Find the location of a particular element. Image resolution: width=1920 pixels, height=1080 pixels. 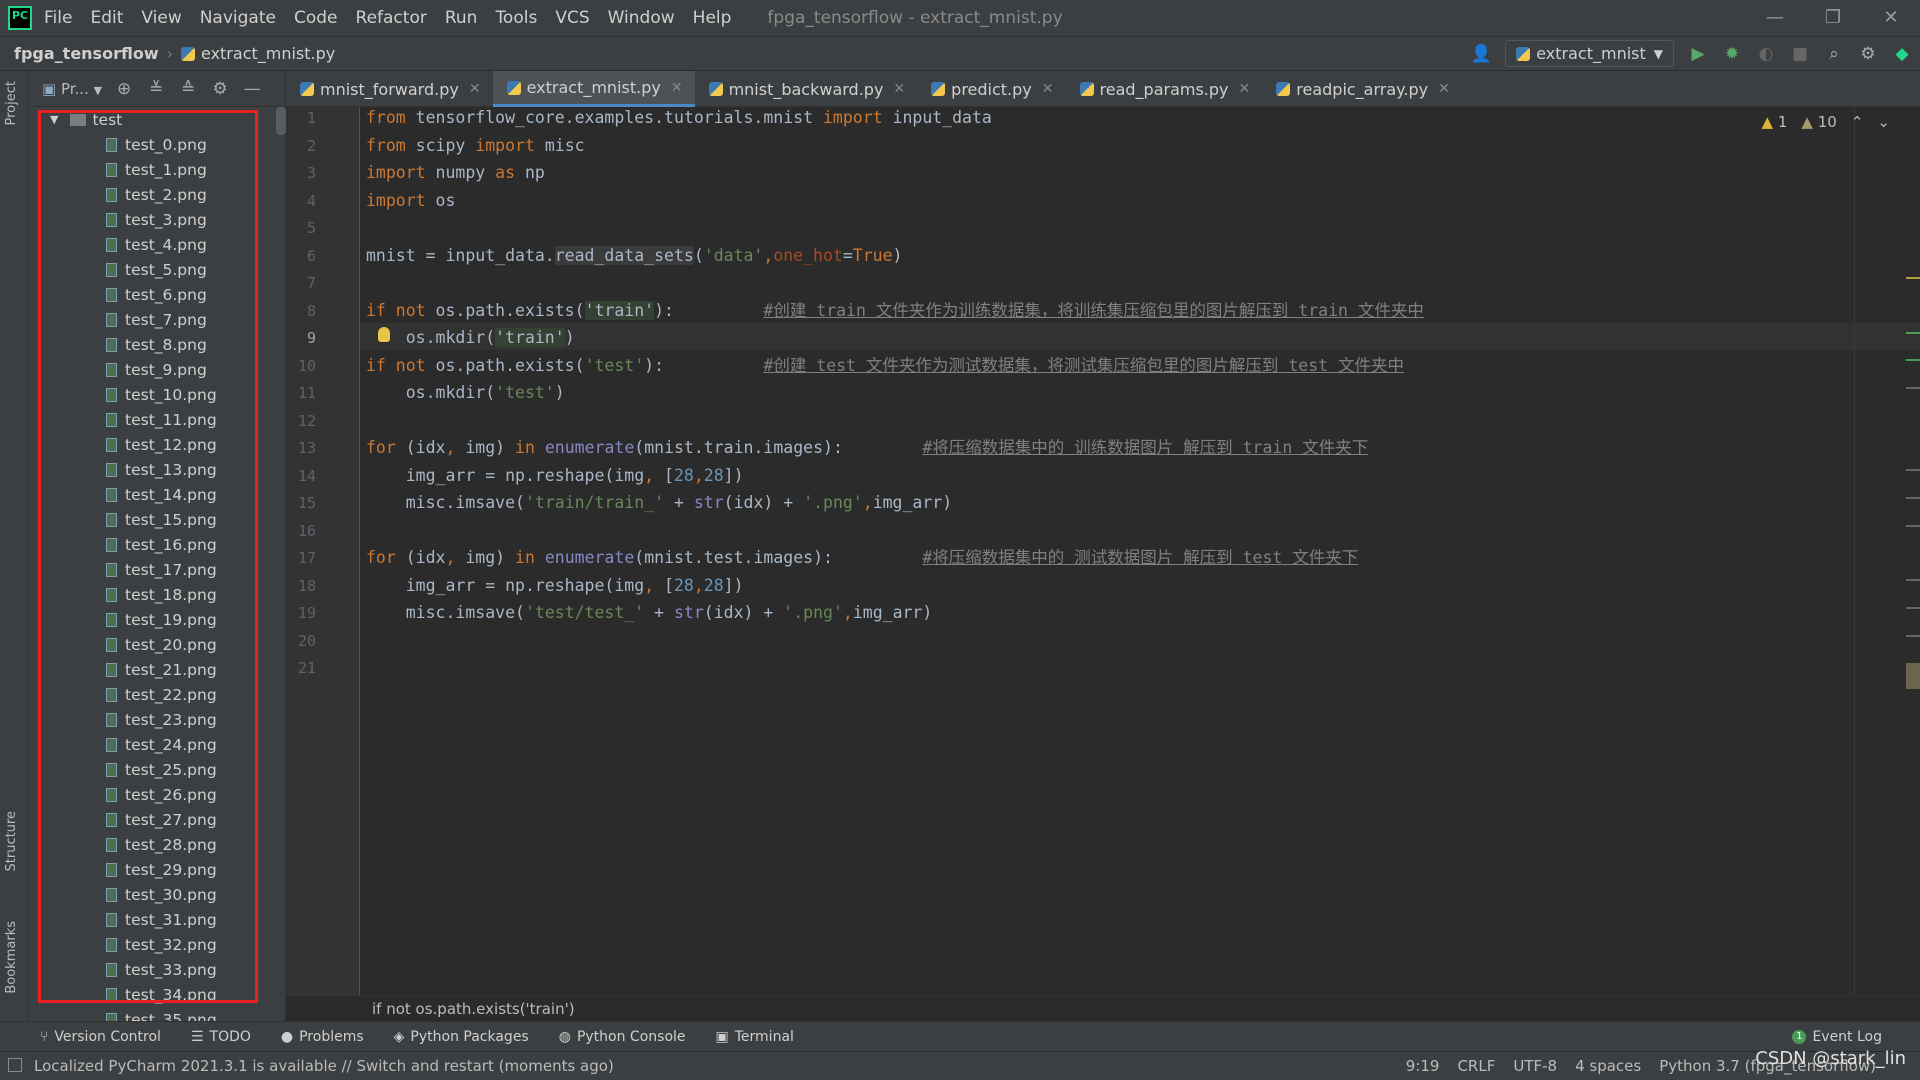

menu-file: File is located at coordinates (58, 18).